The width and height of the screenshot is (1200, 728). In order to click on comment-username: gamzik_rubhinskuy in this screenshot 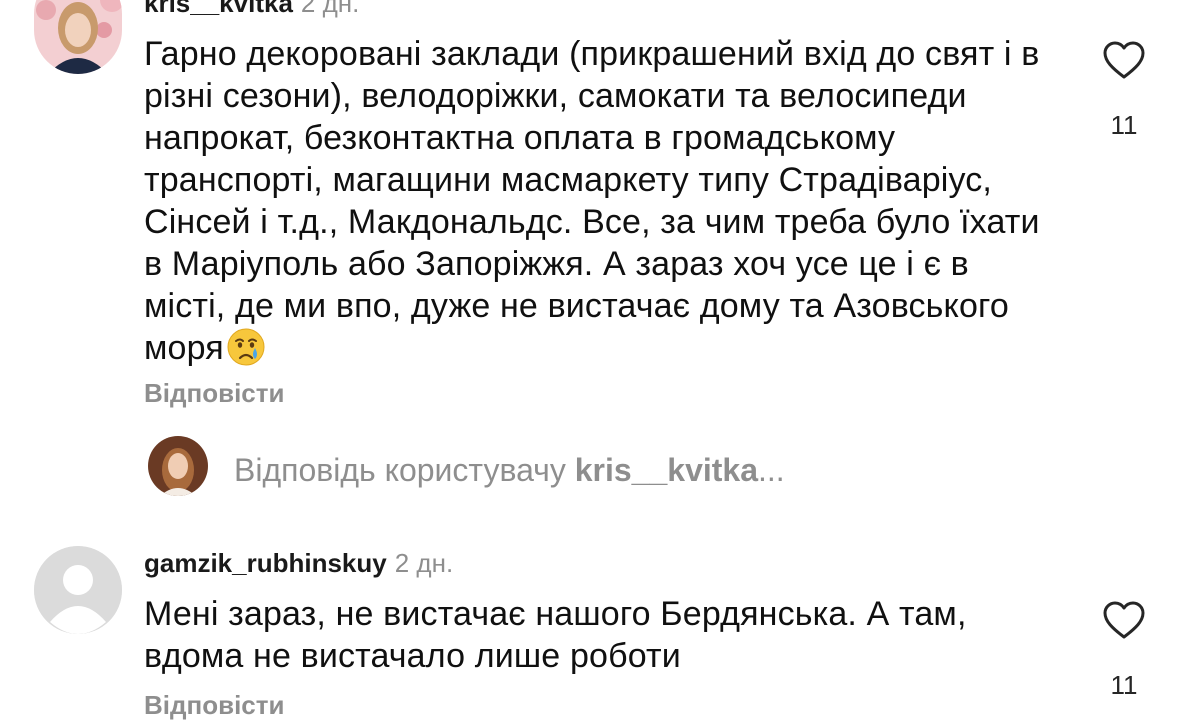, I will do `click(265, 563)`.